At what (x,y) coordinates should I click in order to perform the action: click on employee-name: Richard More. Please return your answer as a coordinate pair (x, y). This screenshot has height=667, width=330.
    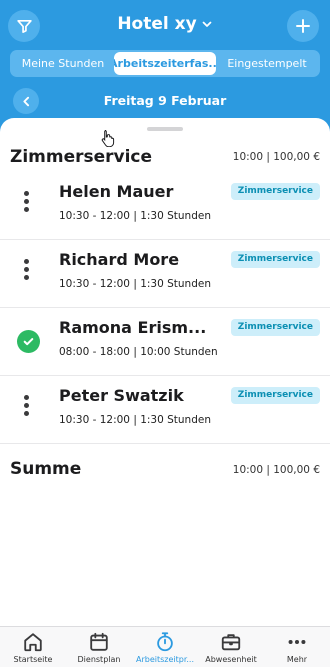
    Looking at the image, I should click on (119, 259).